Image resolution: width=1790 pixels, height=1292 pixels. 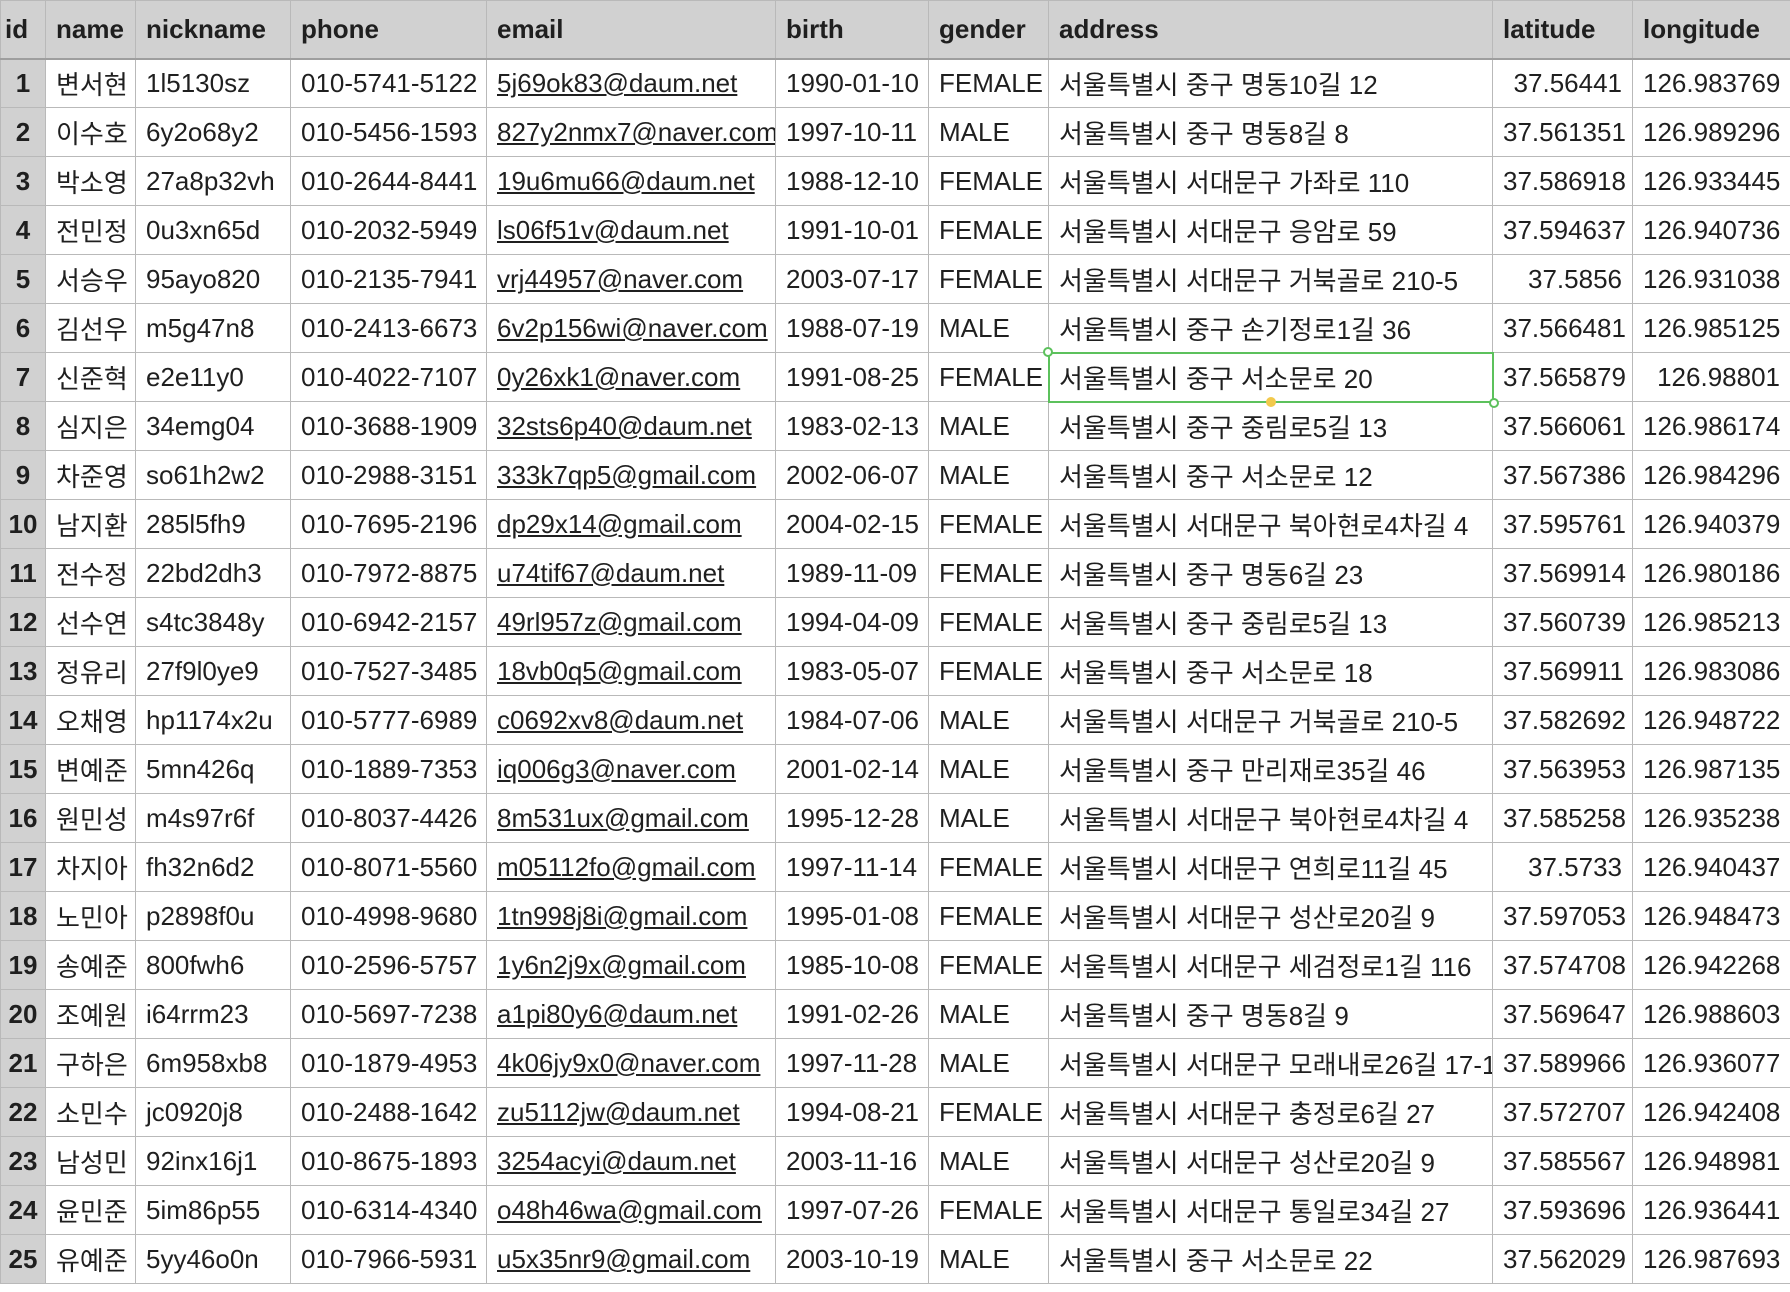 What do you see at coordinates (23, 1259) in the screenshot?
I see `row-header-cell: 25` at bounding box center [23, 1259].